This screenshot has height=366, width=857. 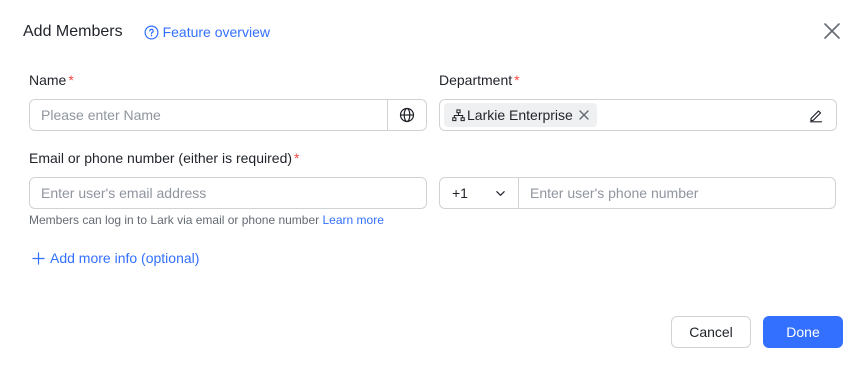 What do you see at coordinates (803, 332) in the screenshot?
I see `done-button: Done` at bounding box center [803, 332].